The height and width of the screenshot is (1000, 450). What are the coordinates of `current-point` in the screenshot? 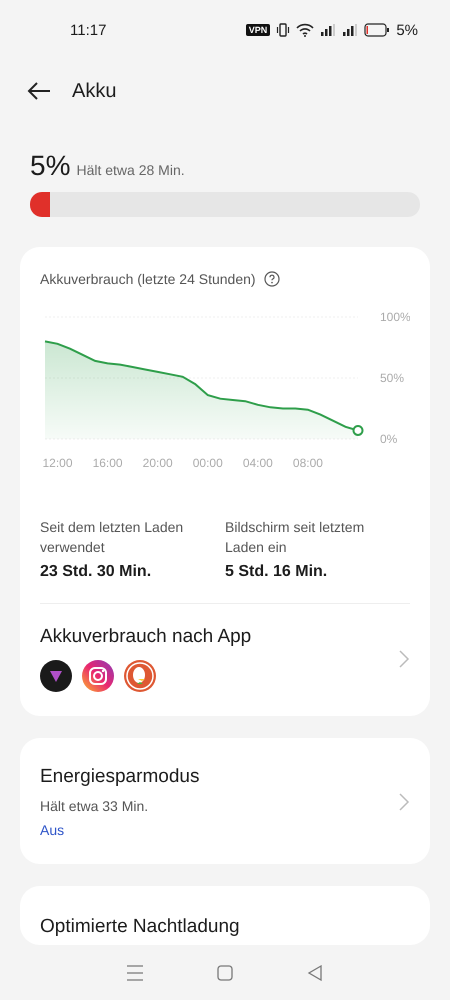 It's located at (358, 430).